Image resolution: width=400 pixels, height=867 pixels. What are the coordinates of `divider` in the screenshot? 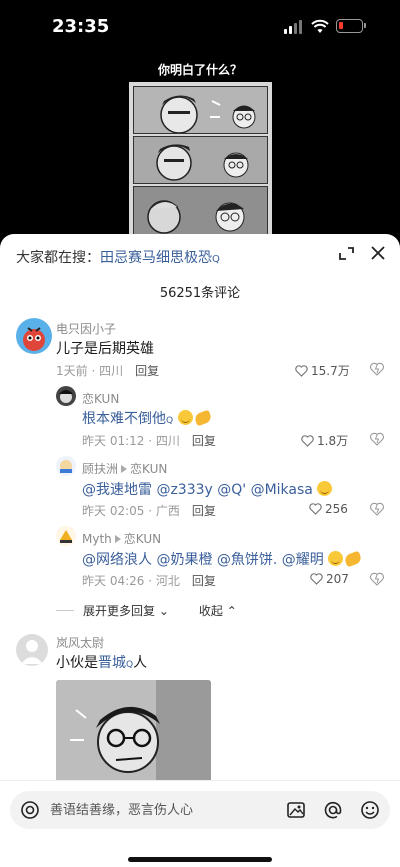 It's located at (65, 610).